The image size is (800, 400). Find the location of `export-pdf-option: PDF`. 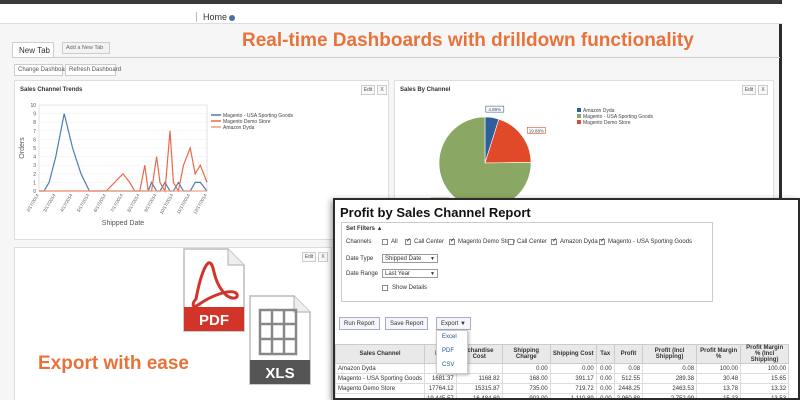

export-pdf-option: PDF is located at coordinates (448, 351).